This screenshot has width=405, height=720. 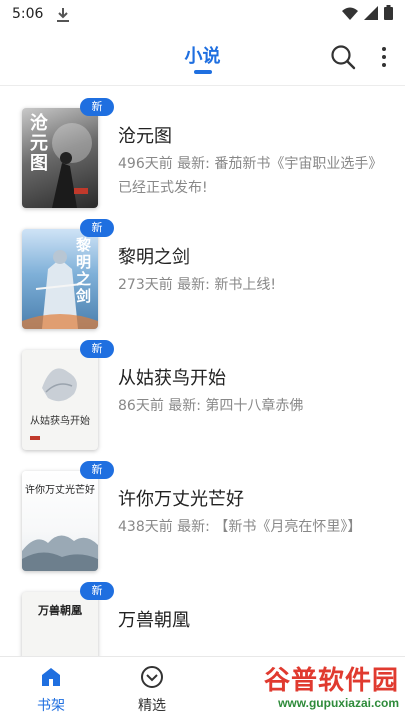 I want to click on watermark-logo-text: 谷普软件园, so click(x=331, y=681).